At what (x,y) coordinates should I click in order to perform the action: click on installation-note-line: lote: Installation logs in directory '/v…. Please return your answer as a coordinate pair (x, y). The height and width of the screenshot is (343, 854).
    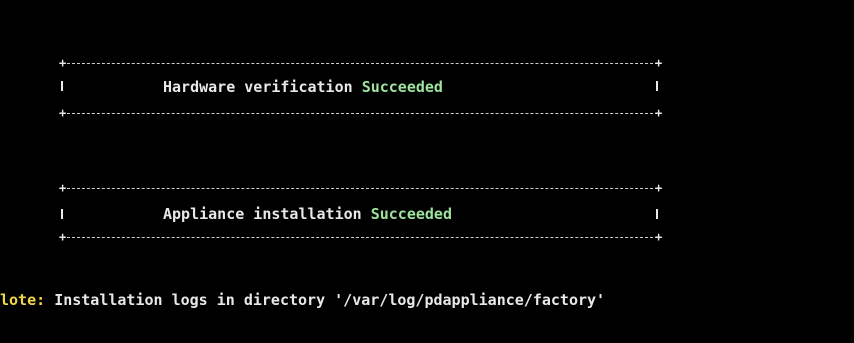
    Looking at the image, I should click on (302, 300).